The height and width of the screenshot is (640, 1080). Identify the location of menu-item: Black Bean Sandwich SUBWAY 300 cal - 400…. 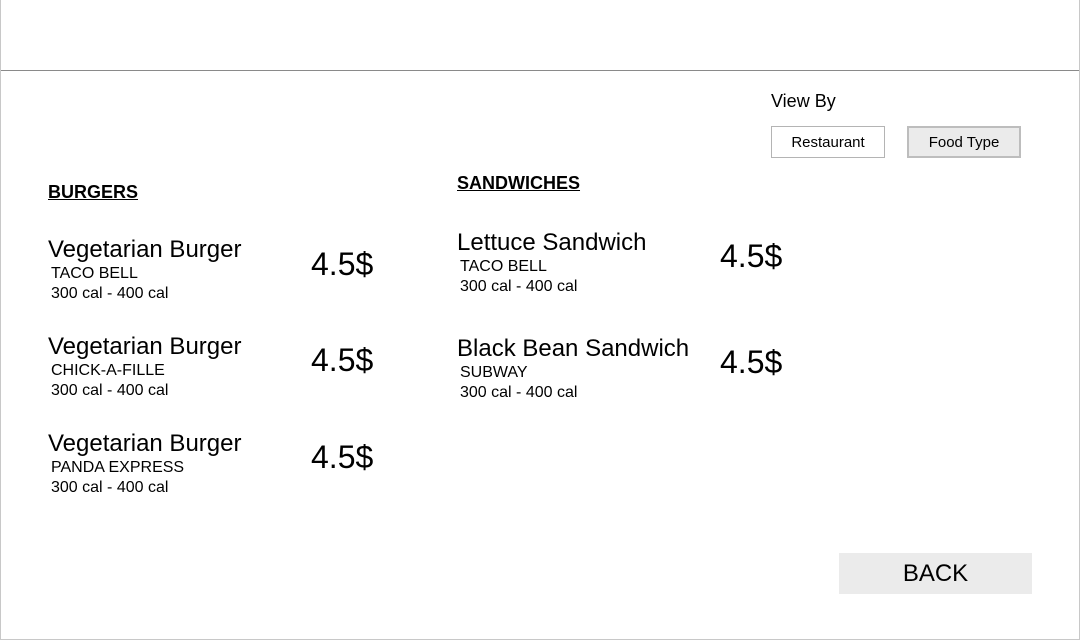
(573, 369).